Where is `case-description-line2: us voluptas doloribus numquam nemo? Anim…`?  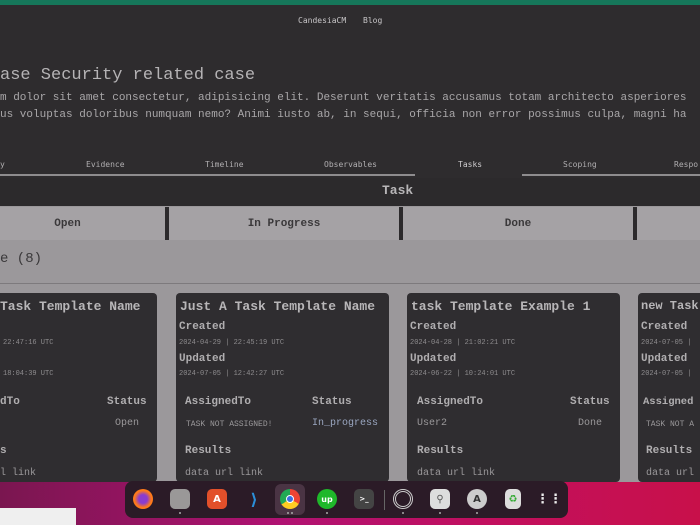 case-description-line2: us voluptas doloribus numquam nemo? Anim… is located at coordinates (343, 115).